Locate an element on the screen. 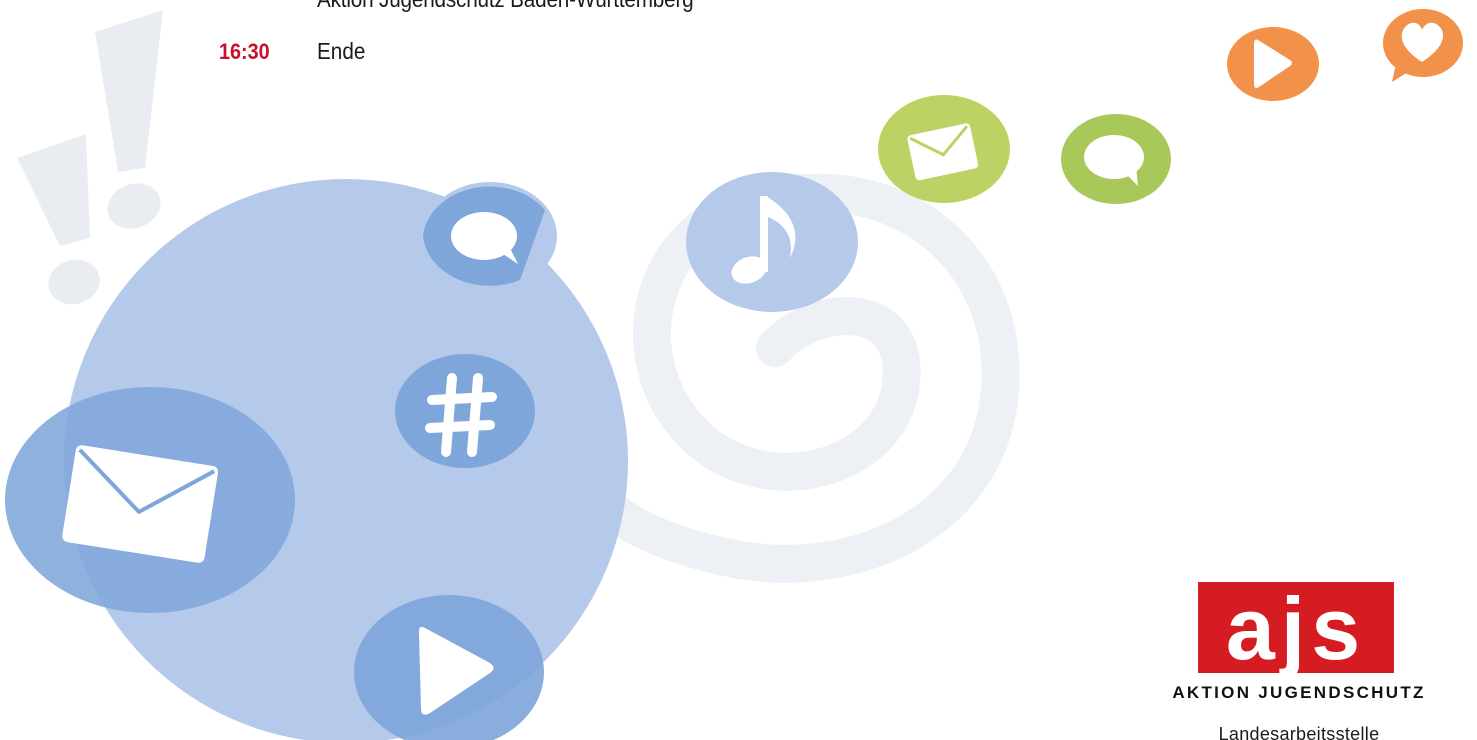 The height and width of the screenshot is (740, 1477). logo-name: AKTION JUGENDSCHUTZ is located at coordinates (1299, 692).